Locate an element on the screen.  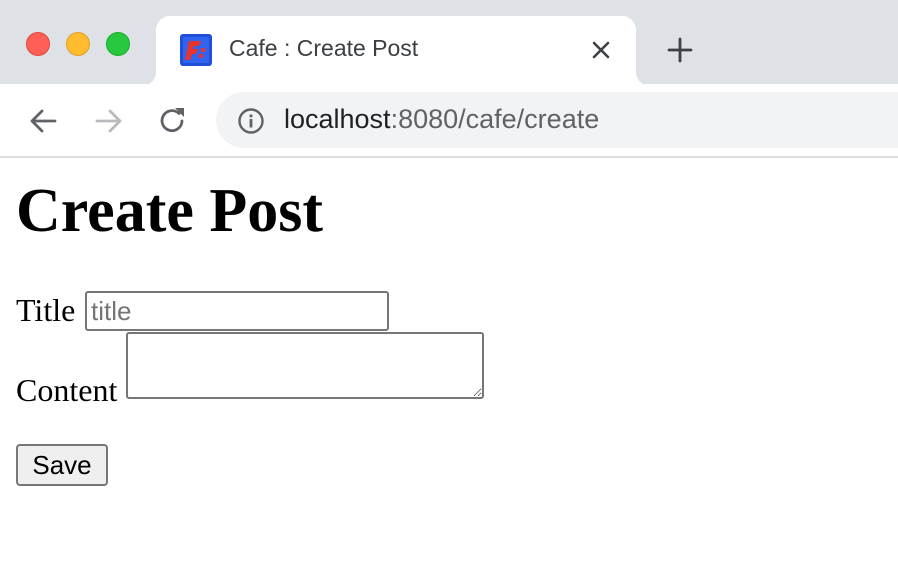
window-minimize-button is located at coordinates (78, 44).